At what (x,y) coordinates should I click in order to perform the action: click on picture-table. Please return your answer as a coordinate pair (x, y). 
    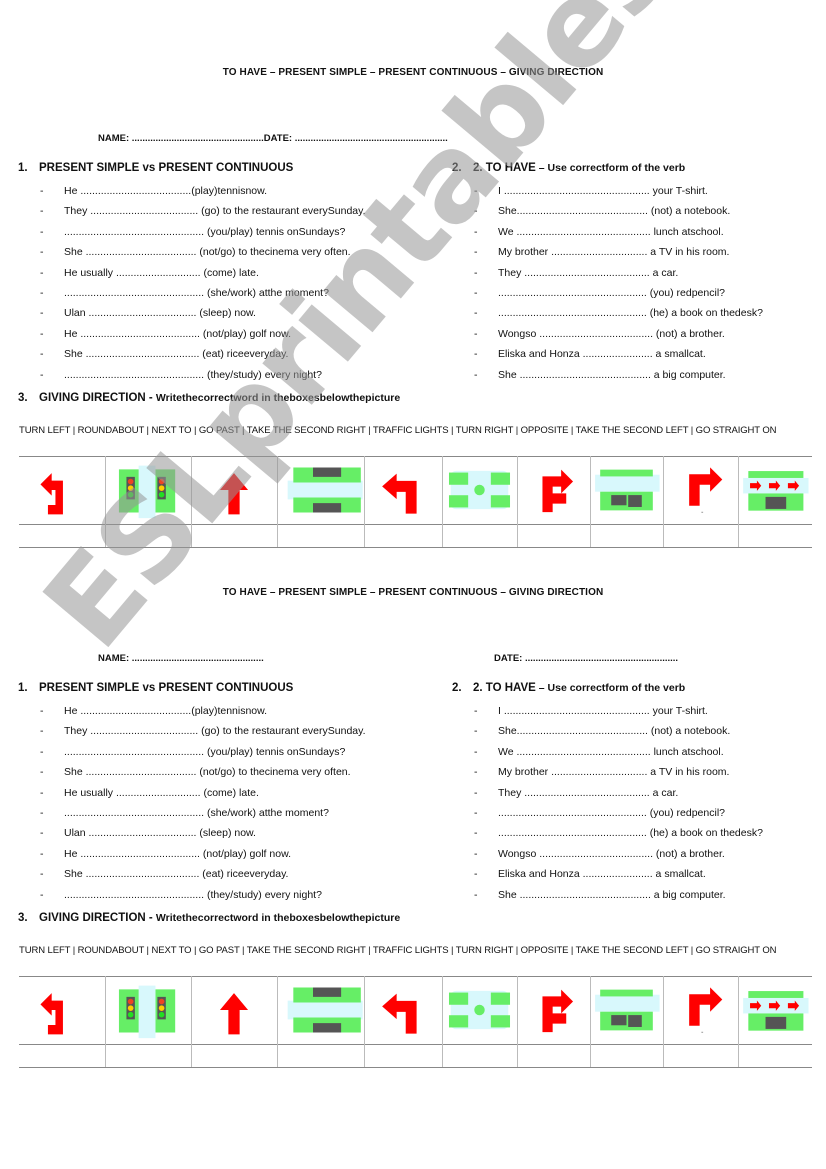
    Looking at the image, I should click on (415, 1022).